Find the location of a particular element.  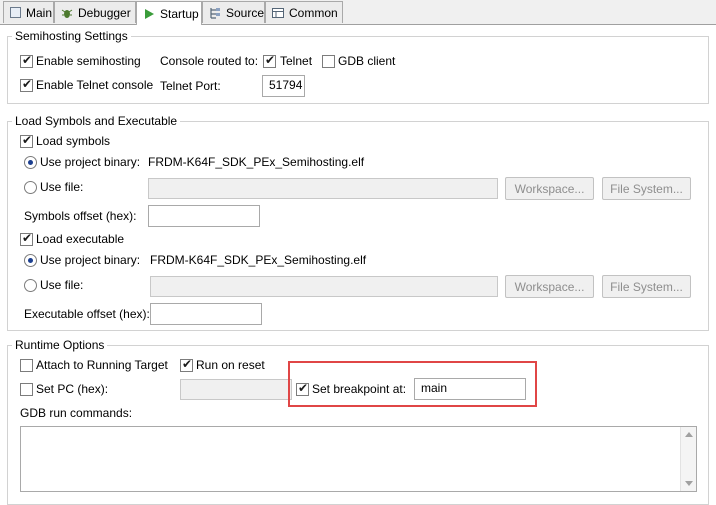

symbols-use-project-binary-radio is located at coordinates (30, 162).